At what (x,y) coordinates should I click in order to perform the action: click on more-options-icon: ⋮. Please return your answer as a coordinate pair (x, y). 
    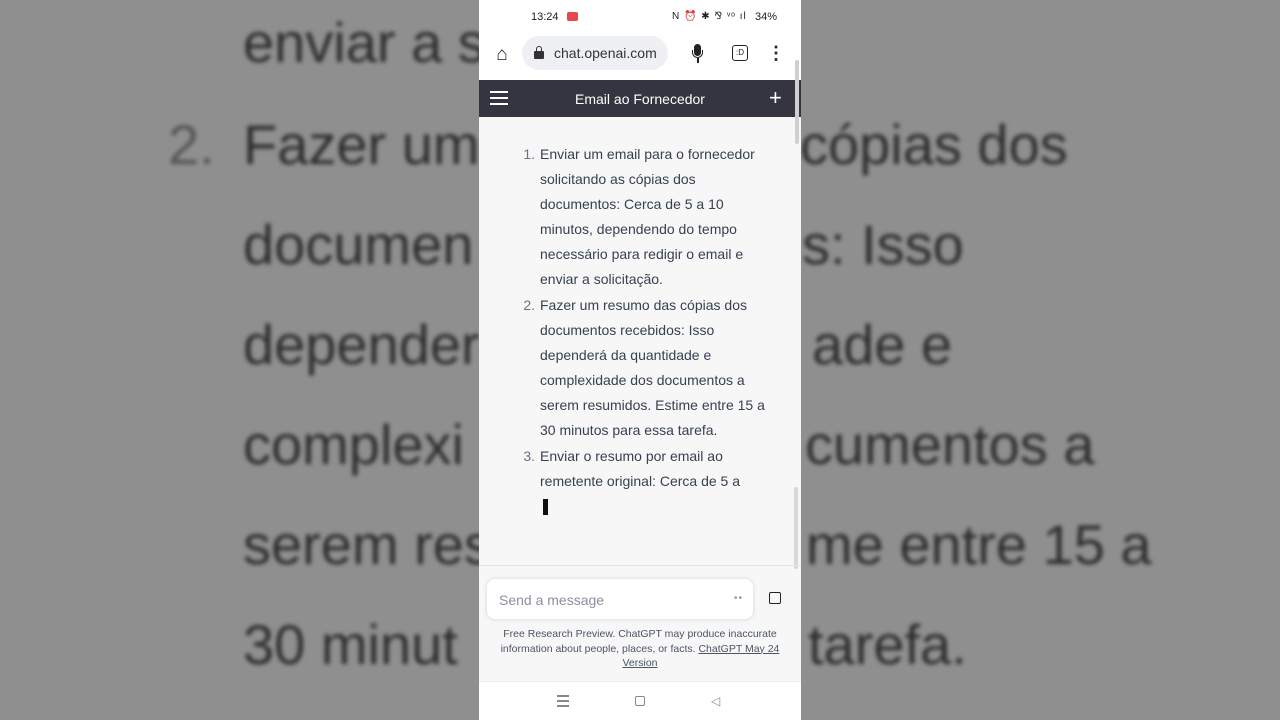
    Looking at the image, I should click on (776, 53).